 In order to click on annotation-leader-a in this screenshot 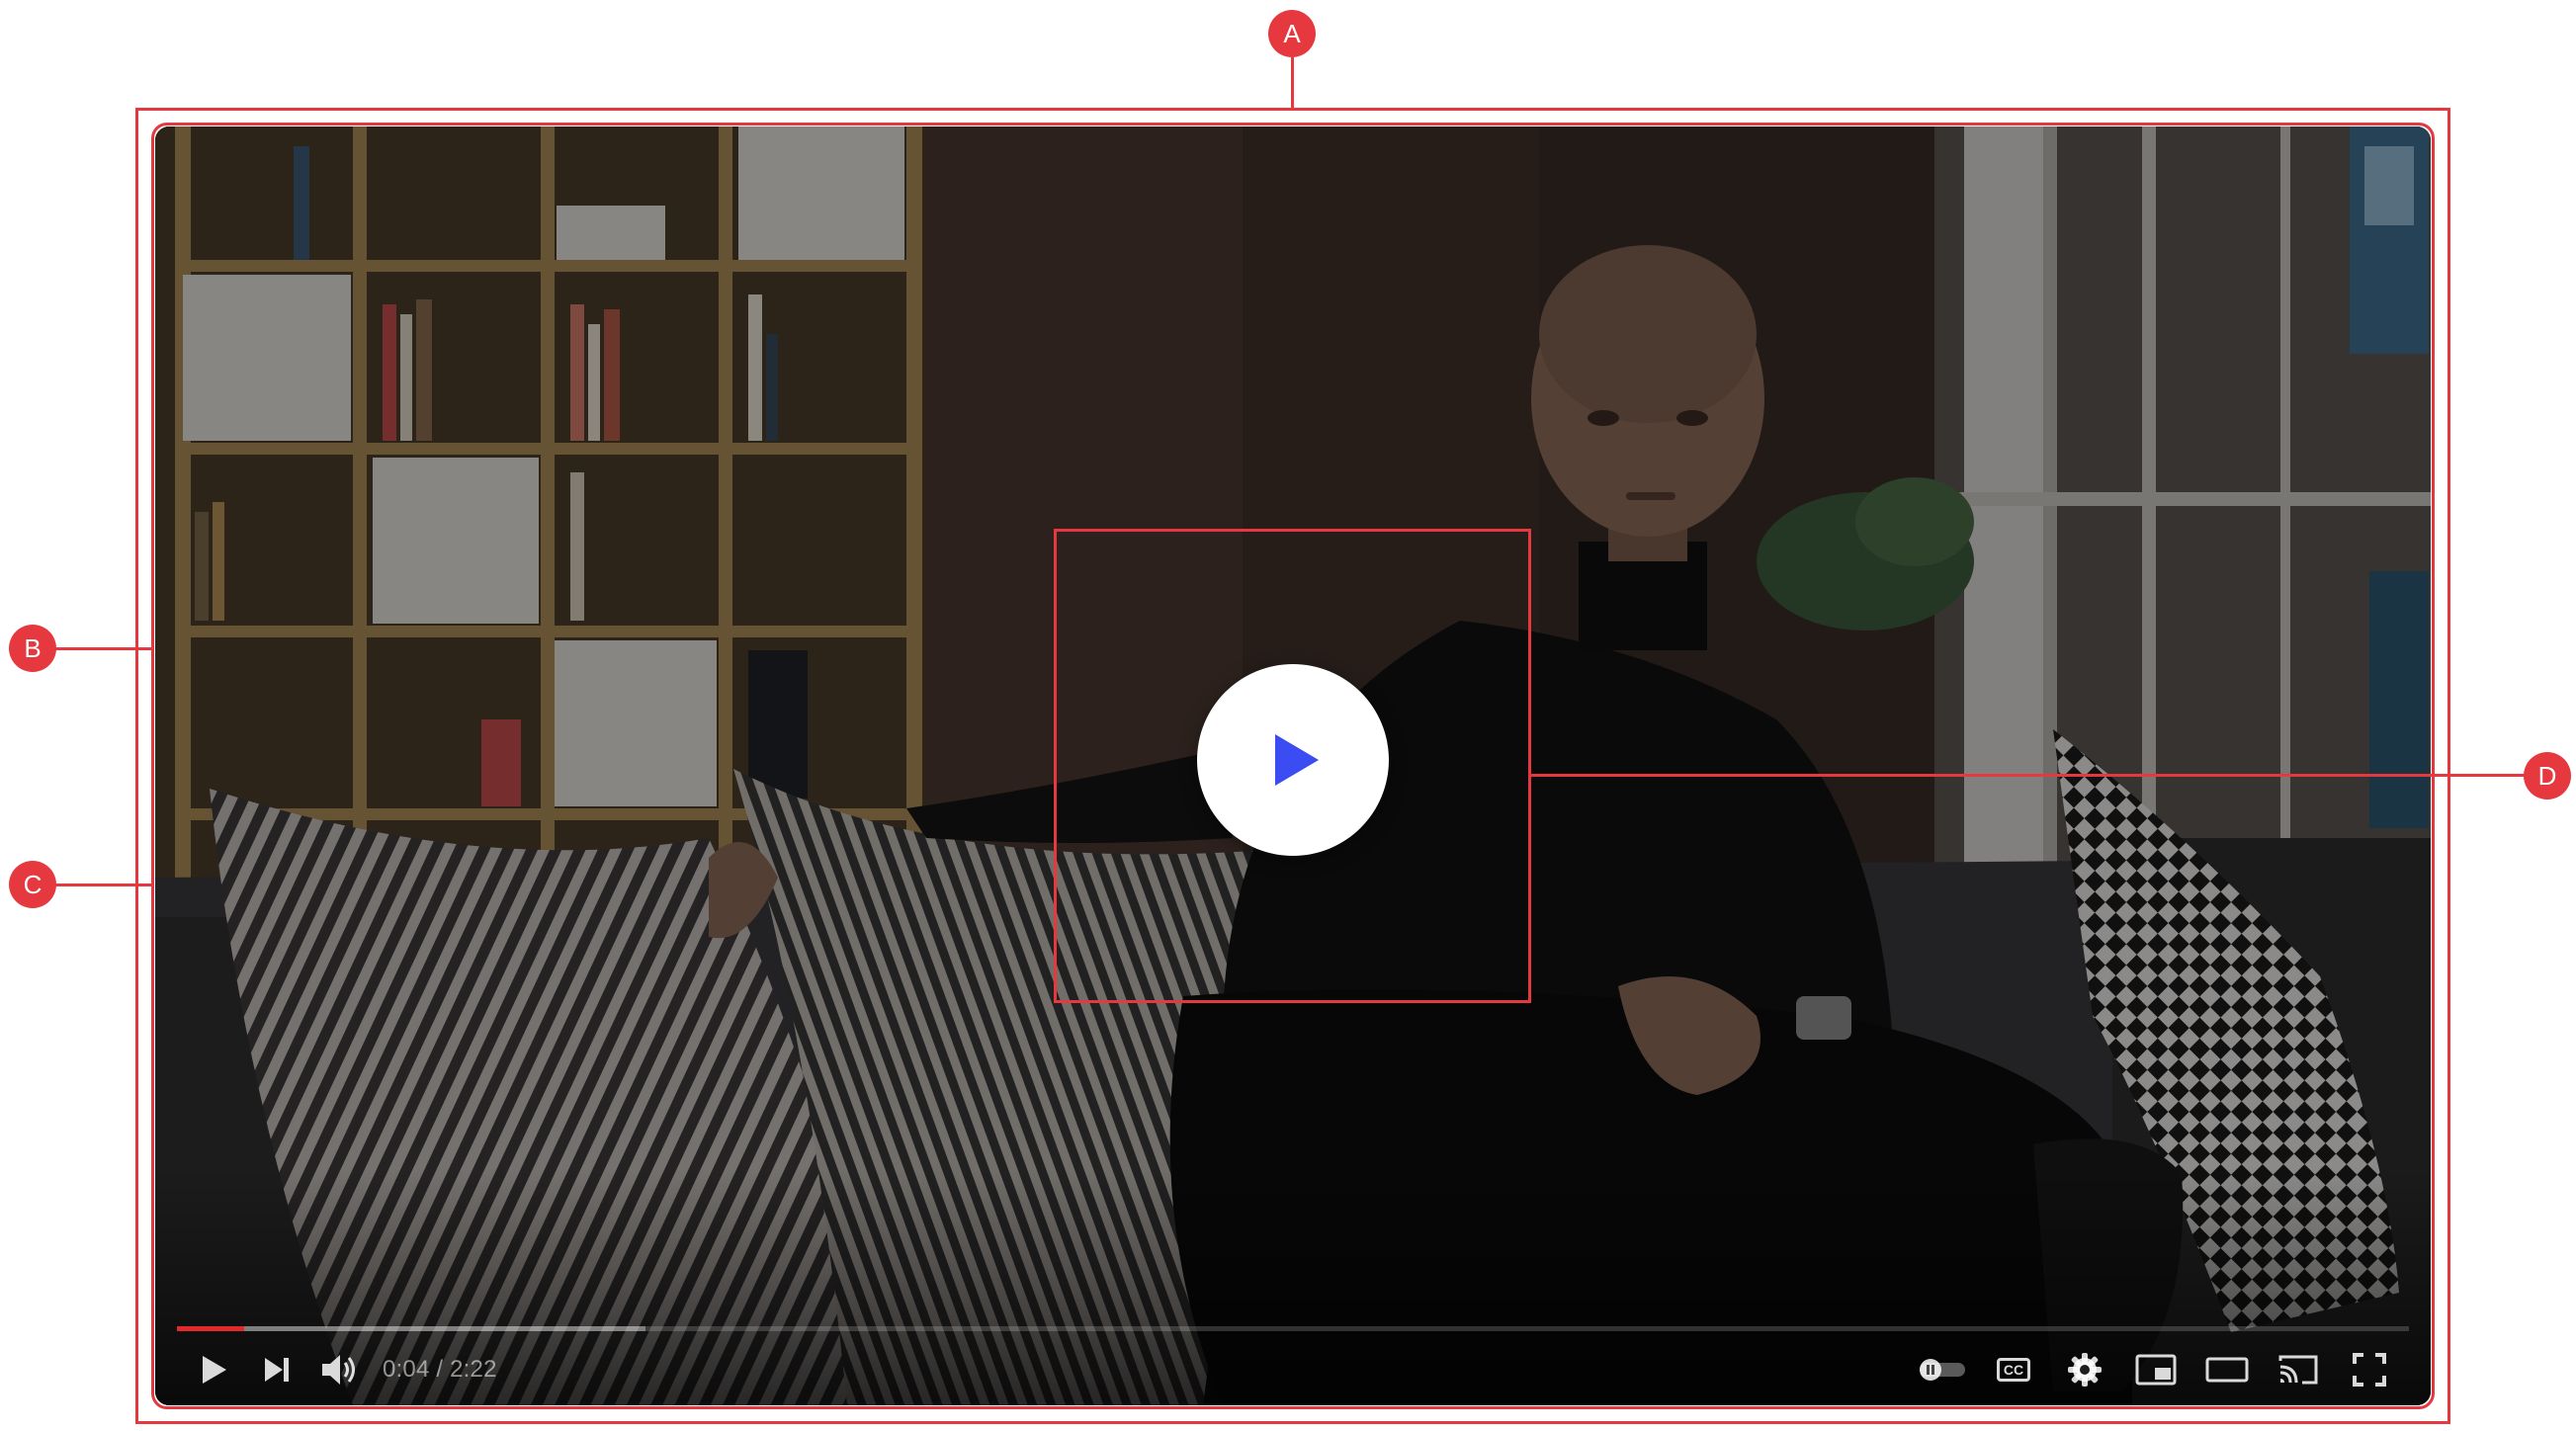, I will do `click(1292, 83)`.